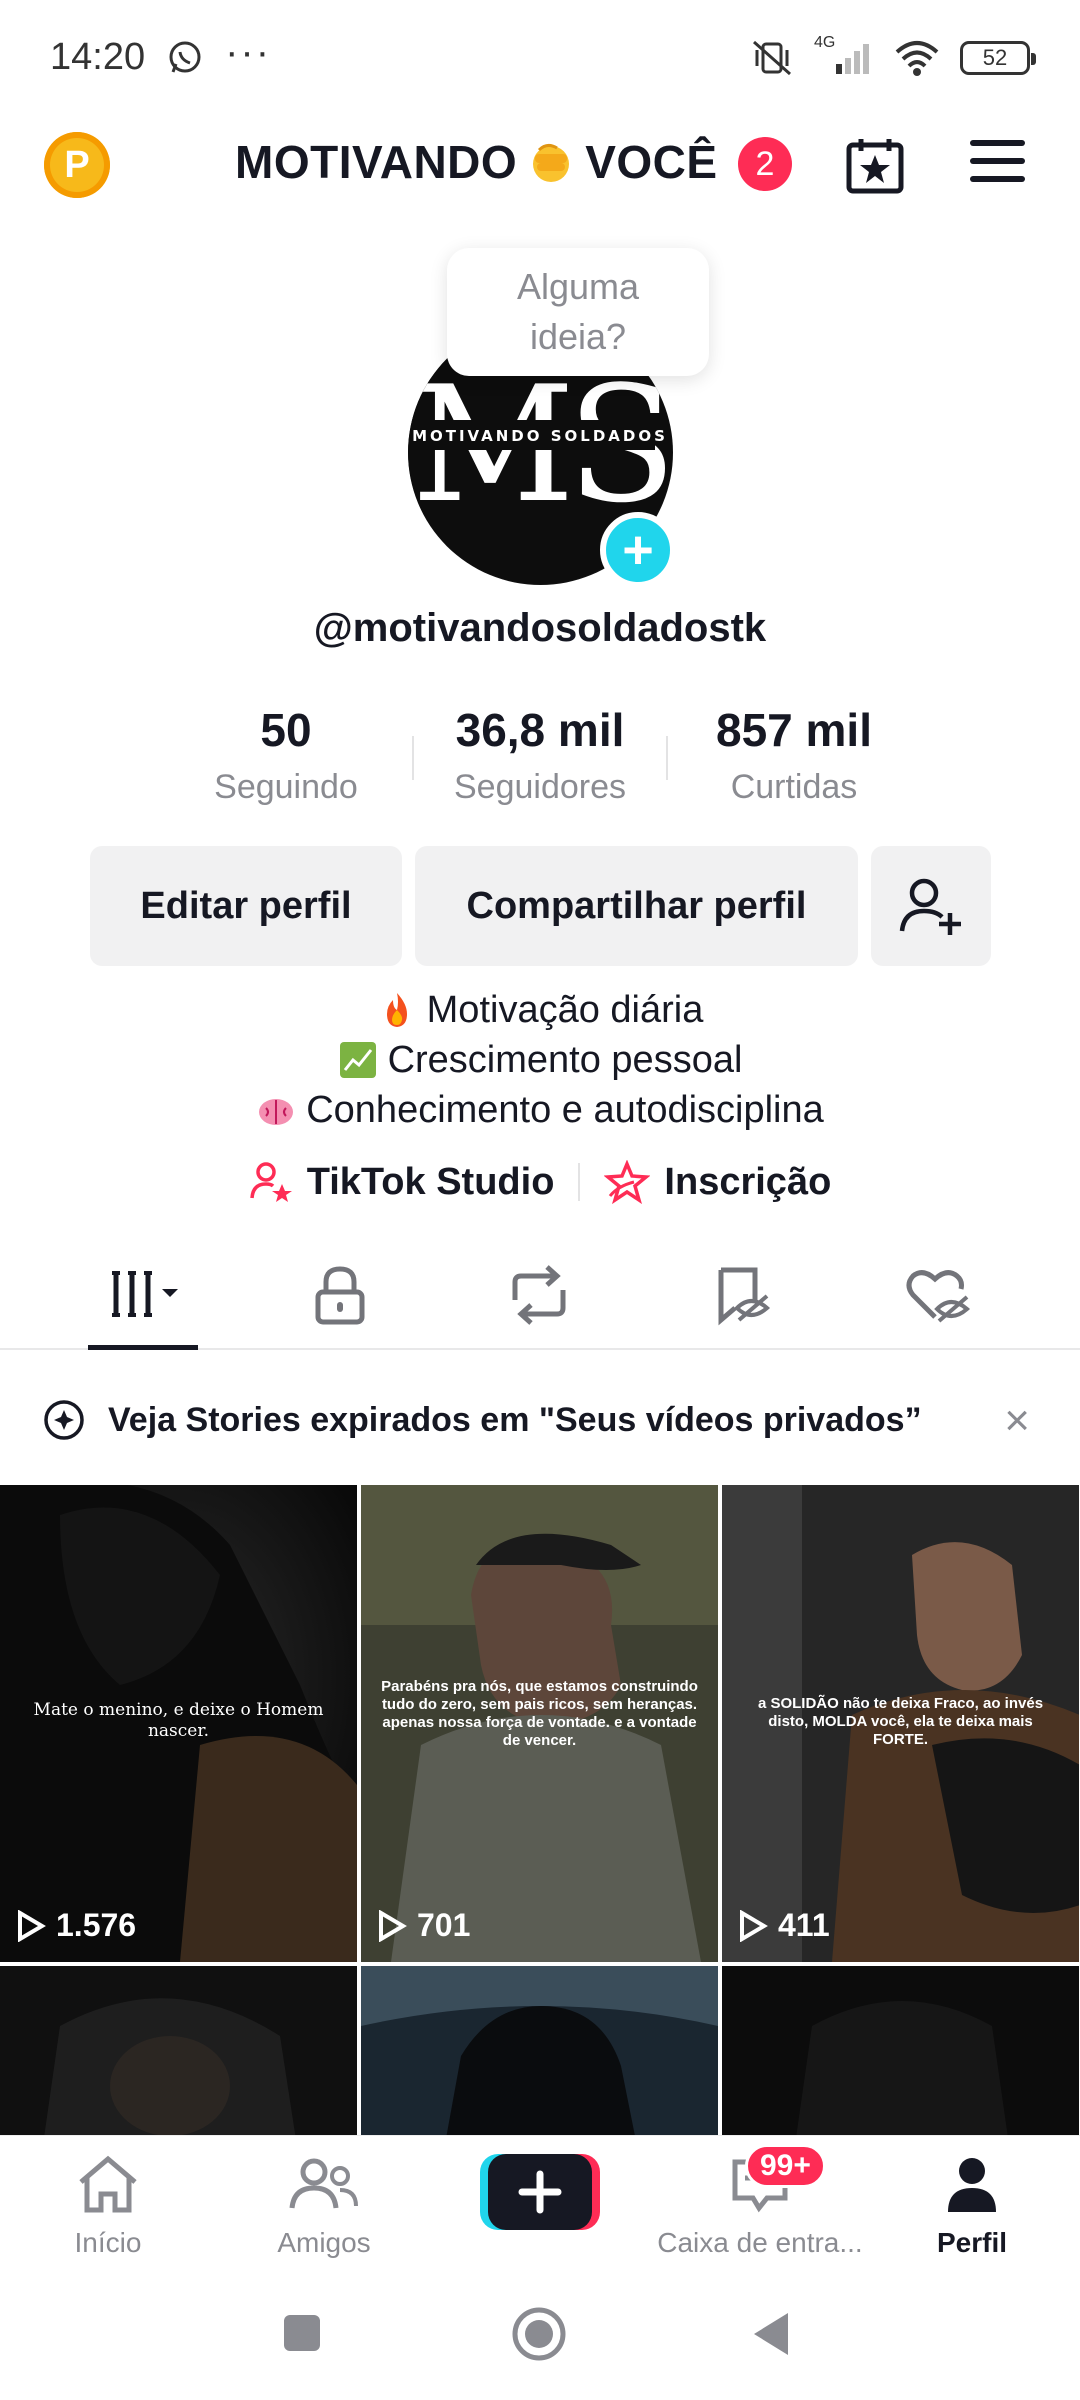 Image resolution: width=1080 pixels, height=2400 pixels. What do you see at coordinates (357, 1060) in the screenshot?
I see `chart-icon` at bounding box center [357, 1060].